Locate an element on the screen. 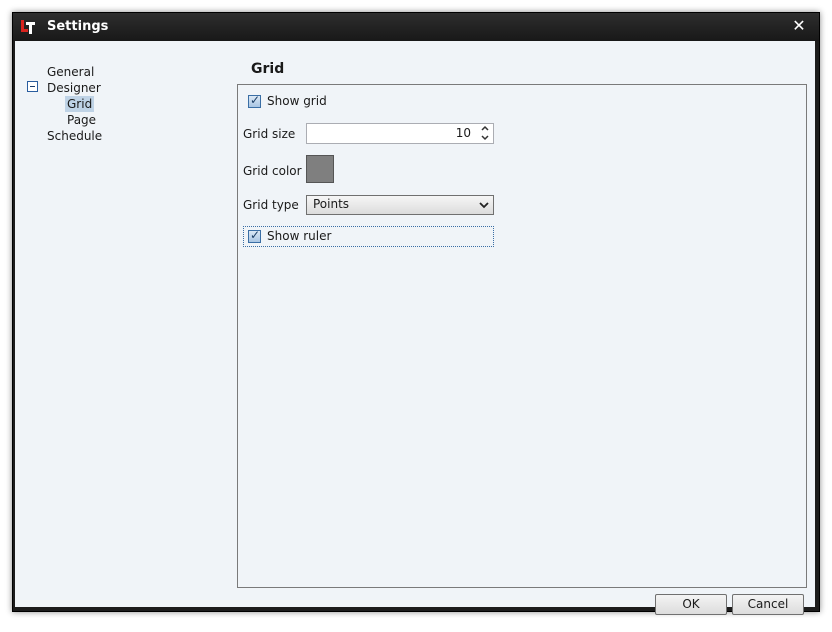  title-bar: Settings ✕ is located at coordinates (416, 27).